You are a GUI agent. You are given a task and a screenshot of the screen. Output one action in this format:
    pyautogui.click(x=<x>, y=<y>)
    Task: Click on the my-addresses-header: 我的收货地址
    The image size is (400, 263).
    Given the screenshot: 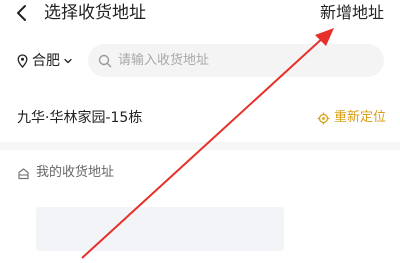 What is the action you would take?
    pyautogui.click(x=65, y=173)
    